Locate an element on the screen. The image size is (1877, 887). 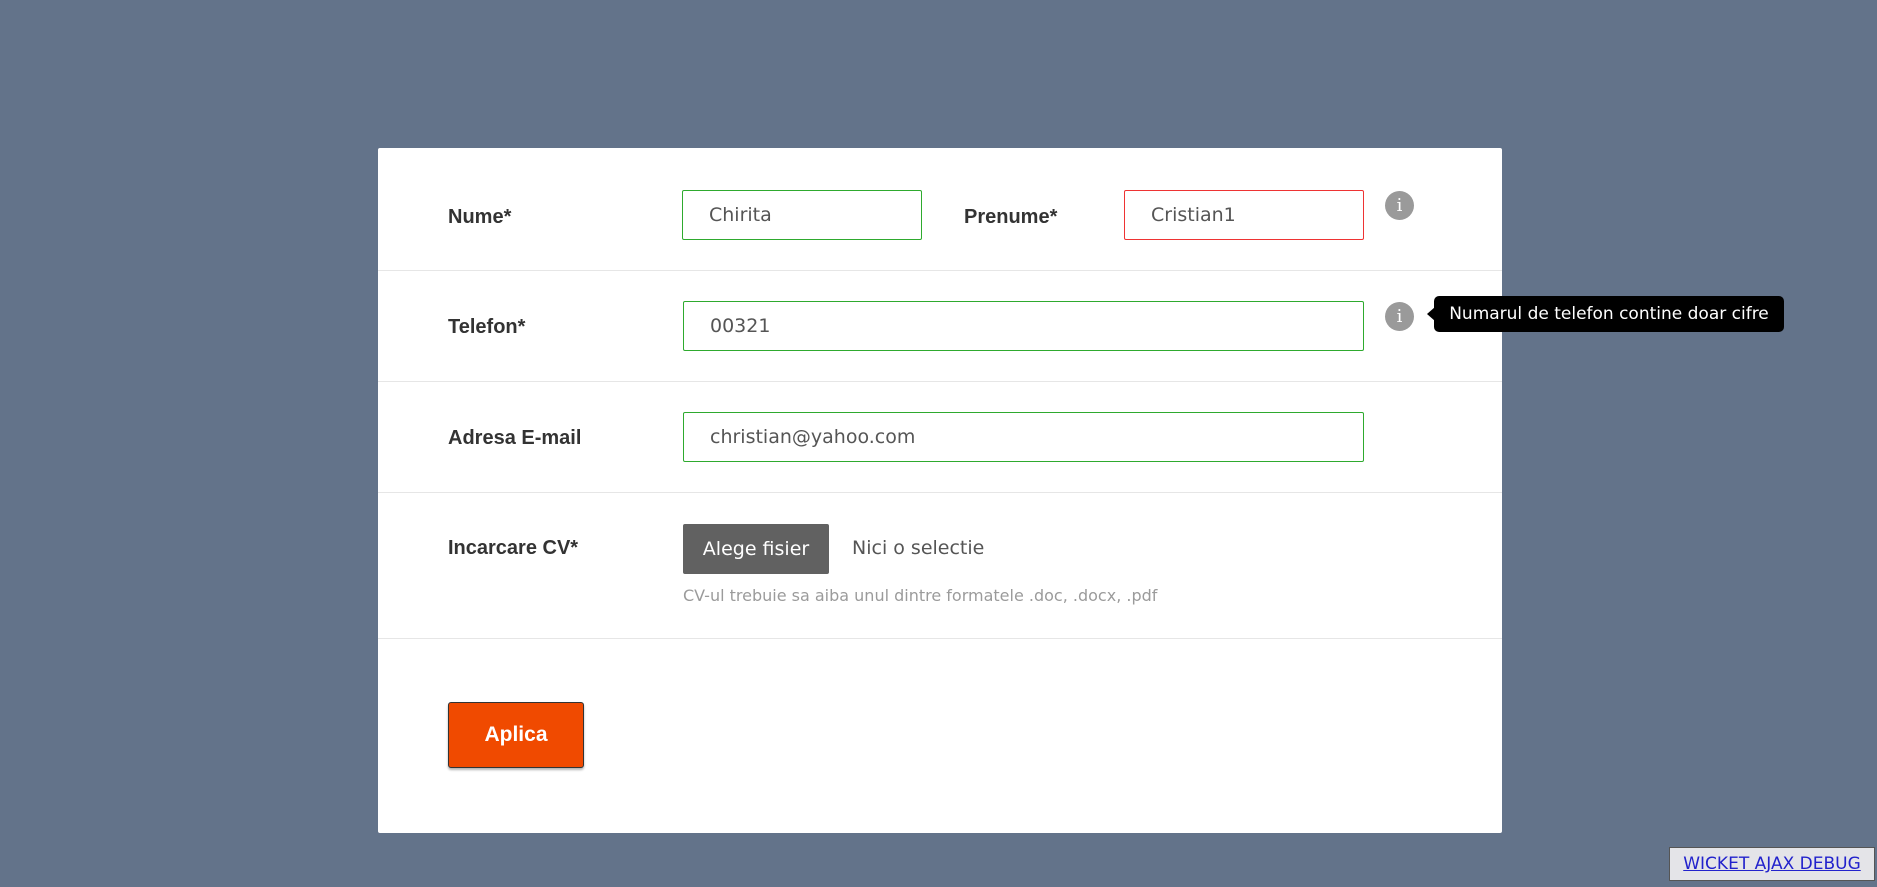
prenume-label: Prenume* is located at coordinates (1011, 217).